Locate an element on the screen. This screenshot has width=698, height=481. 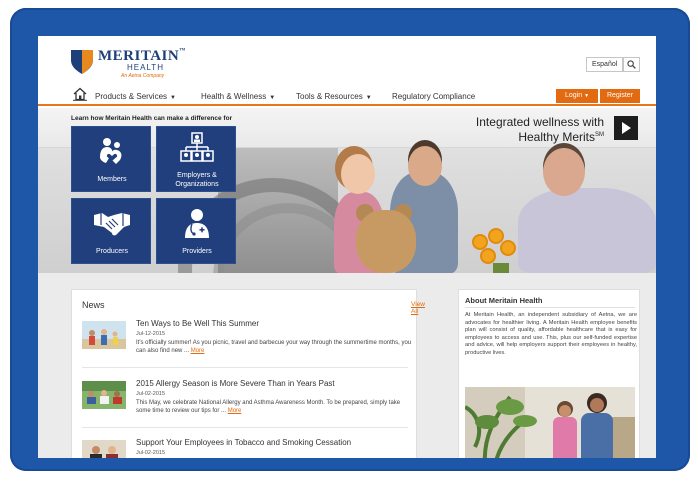
news-headline: Ten Ways to Be Well This Summer is located at coordinates (197, 323).